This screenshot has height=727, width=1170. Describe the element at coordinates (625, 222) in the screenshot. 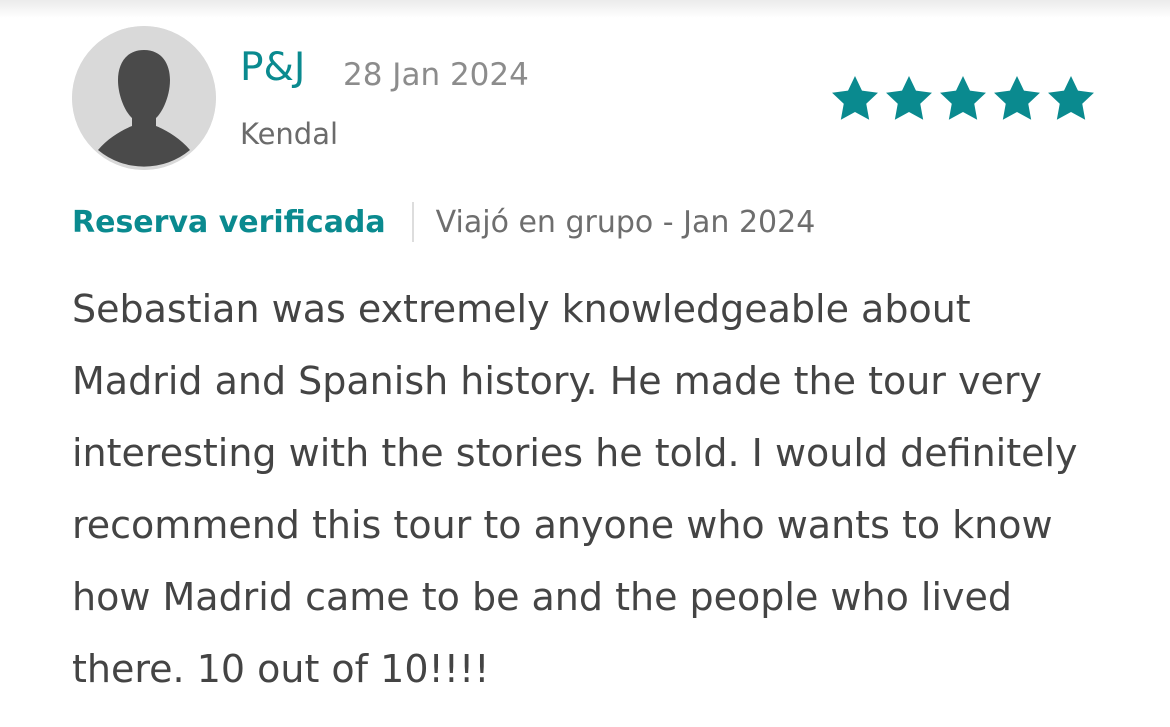

I see `trip-info: Viajó en grupo - Jan 2024` at that location.